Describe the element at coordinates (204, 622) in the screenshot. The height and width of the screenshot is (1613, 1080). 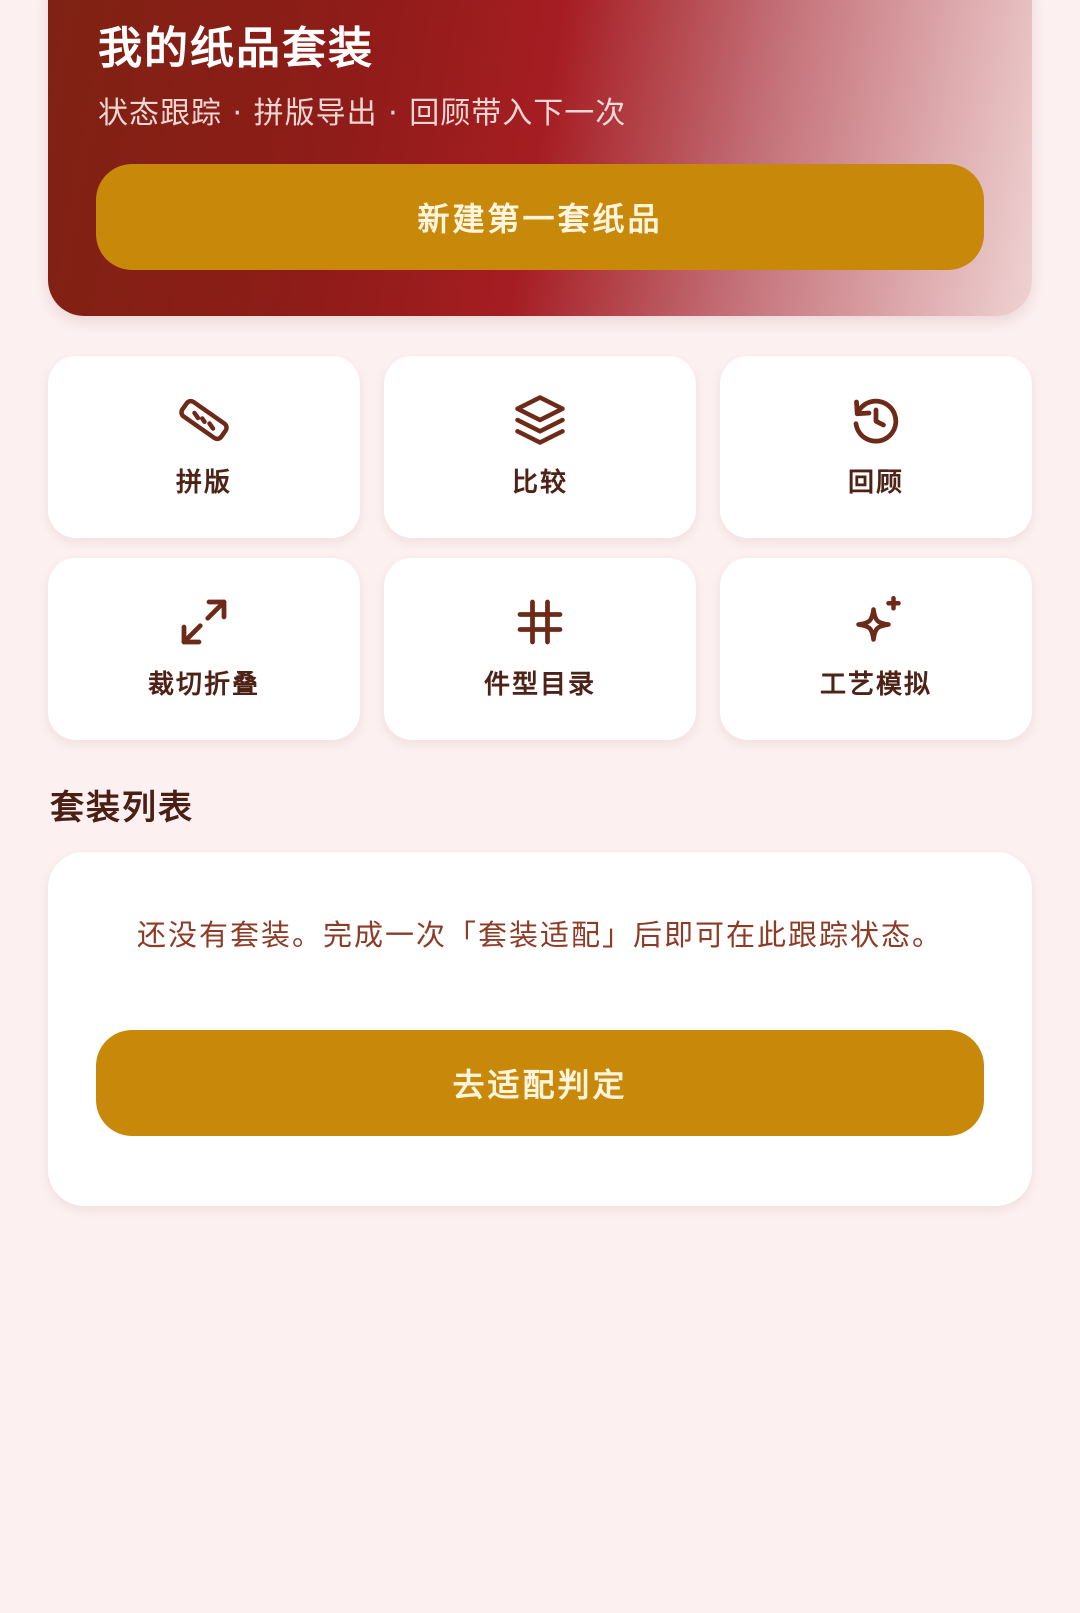
I see `expand-arrows-icon` at that location.